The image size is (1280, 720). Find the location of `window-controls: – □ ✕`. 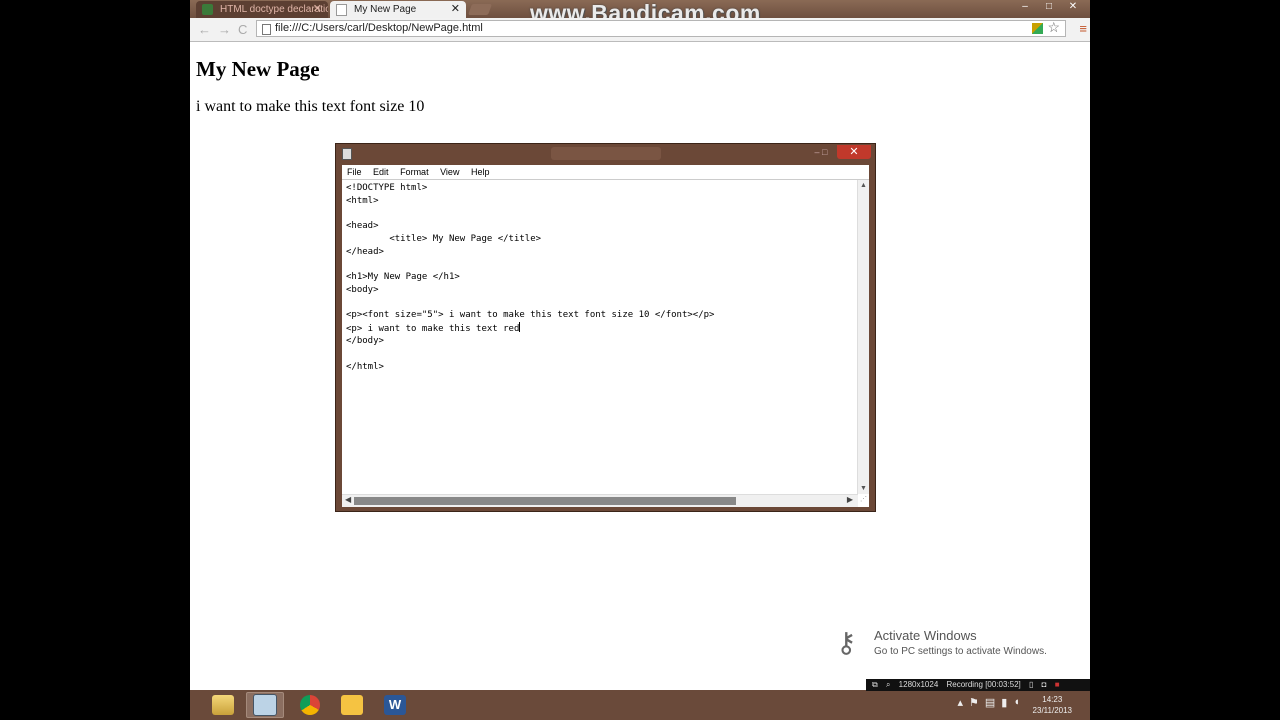

window-controls: – □ ✕ is located at coordinates (1049, 7).